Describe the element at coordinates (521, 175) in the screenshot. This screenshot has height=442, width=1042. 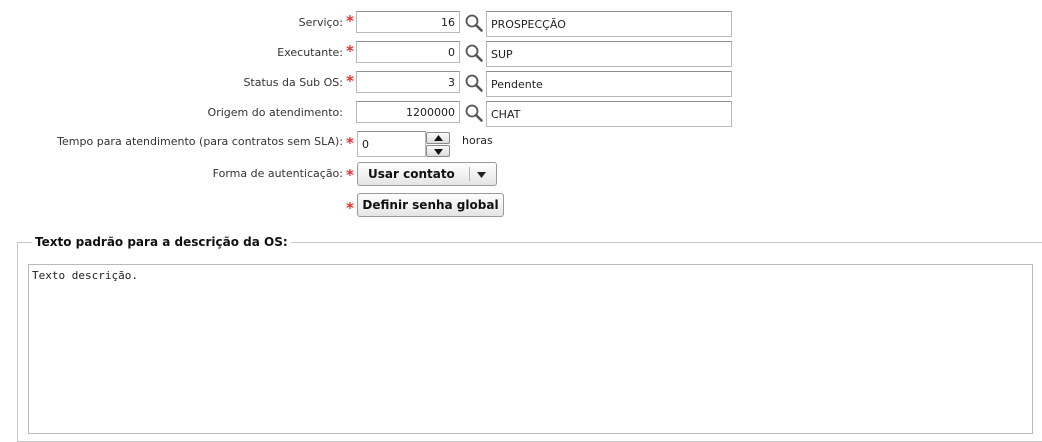
I see `field-forma-autenticacao: Forma de autenticação: * Usar contato` at that location.